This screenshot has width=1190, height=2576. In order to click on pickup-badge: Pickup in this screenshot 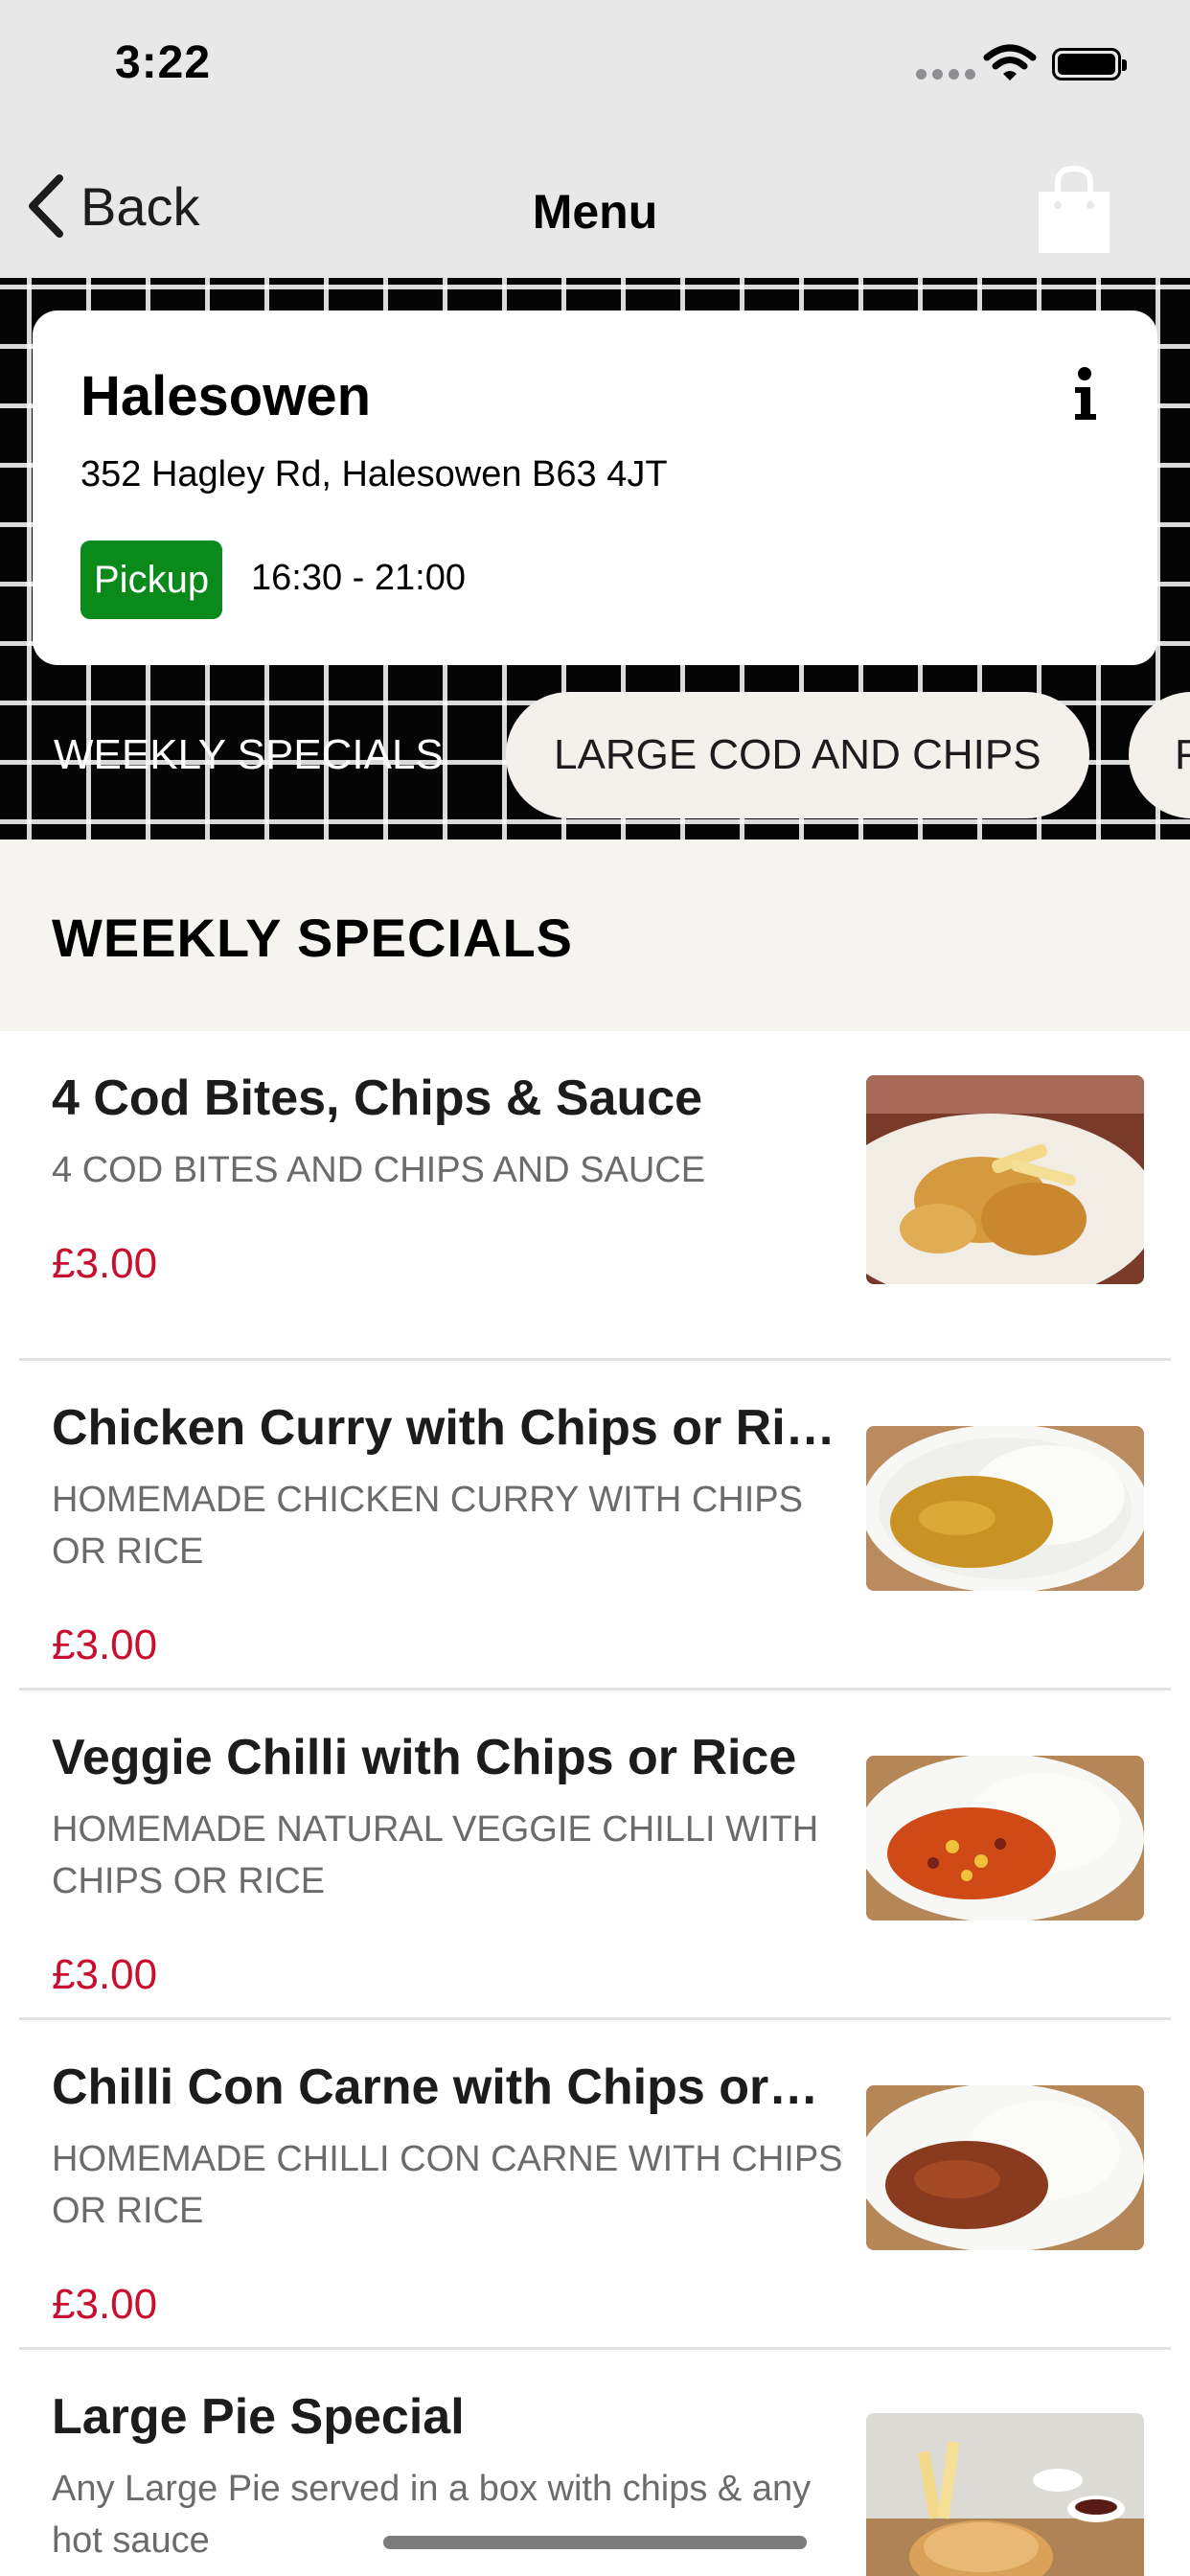, I will do `click(151, 579)`.